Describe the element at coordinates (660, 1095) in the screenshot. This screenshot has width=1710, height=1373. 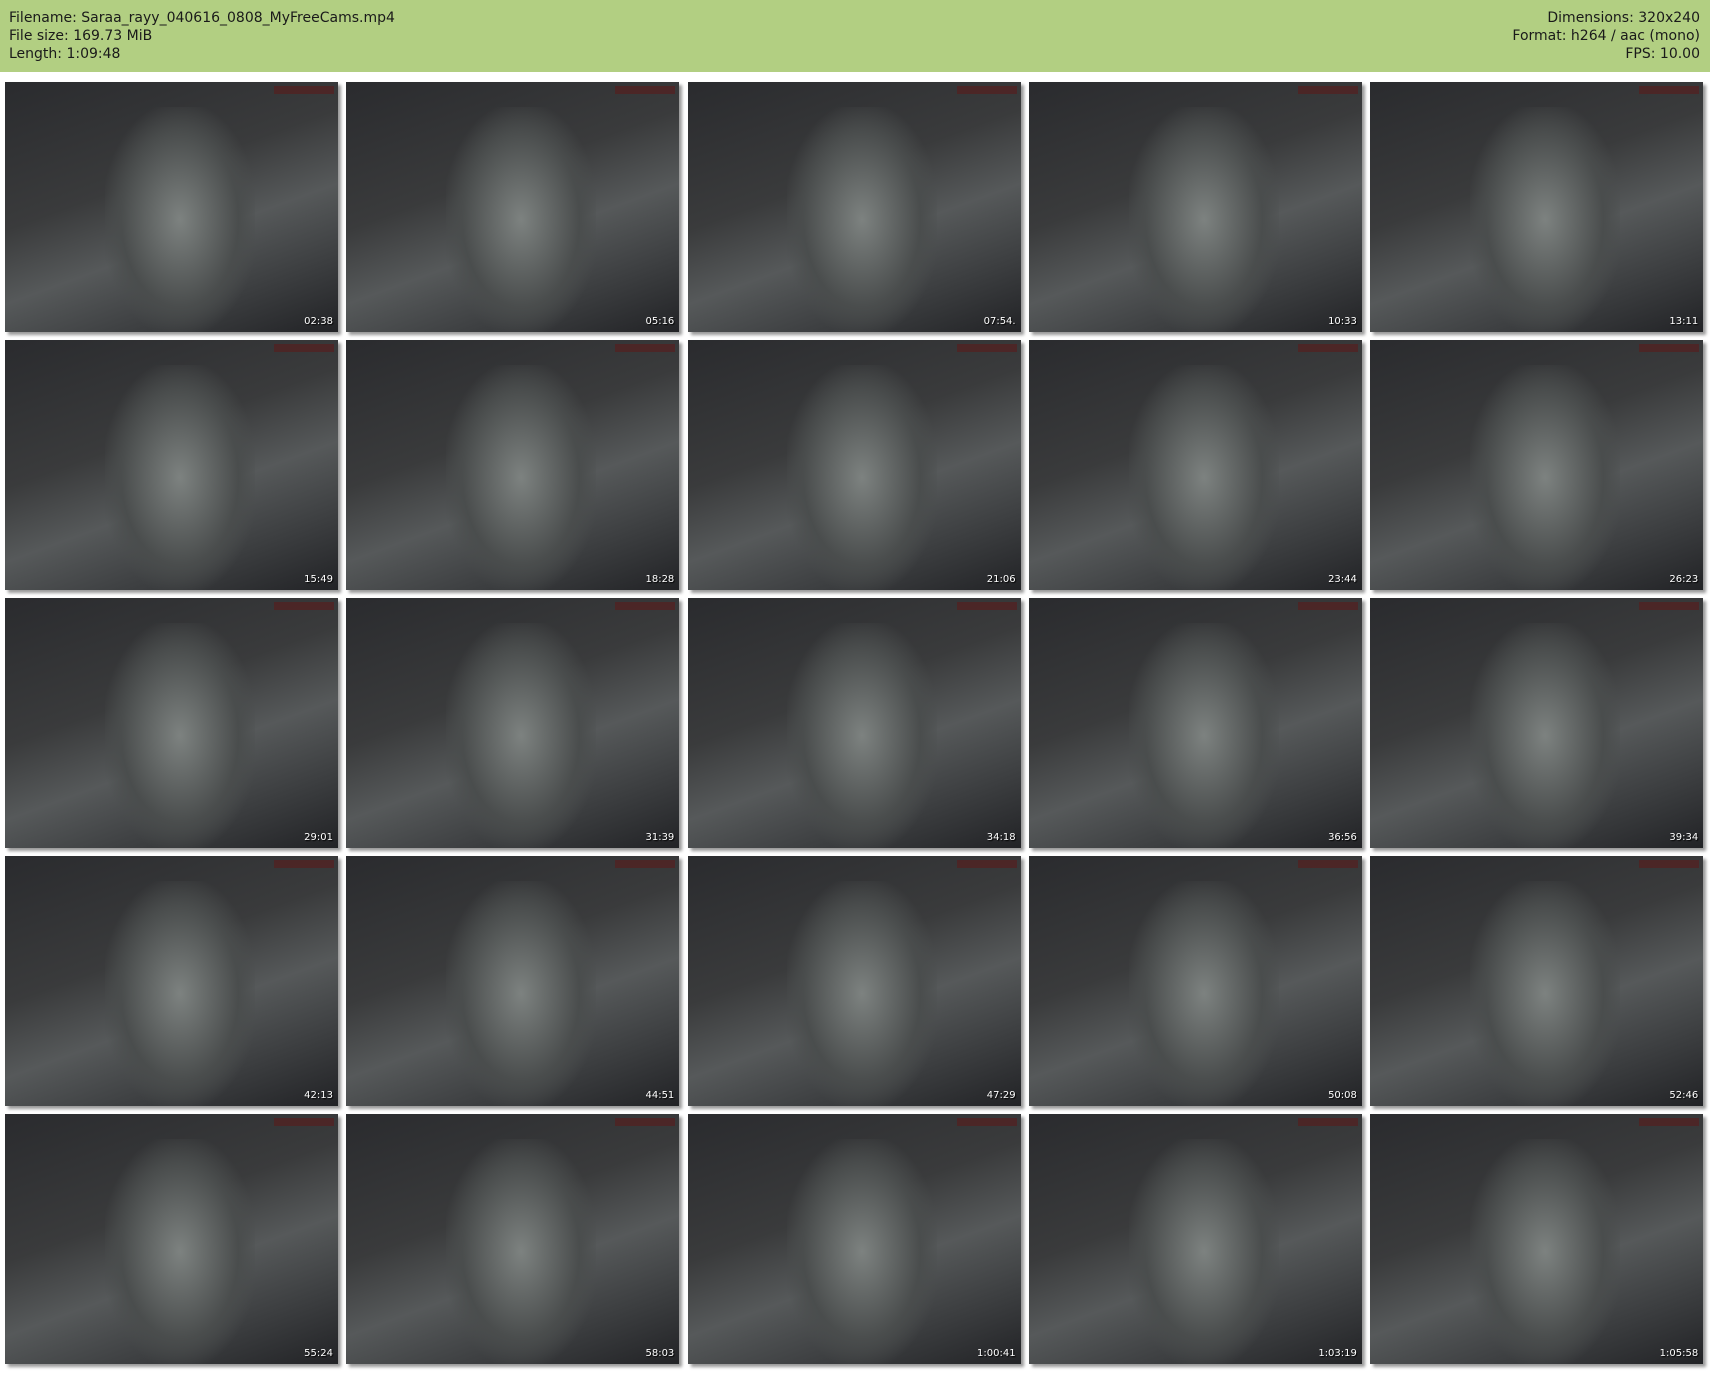
I see `timestamp: 44:51` at that location.